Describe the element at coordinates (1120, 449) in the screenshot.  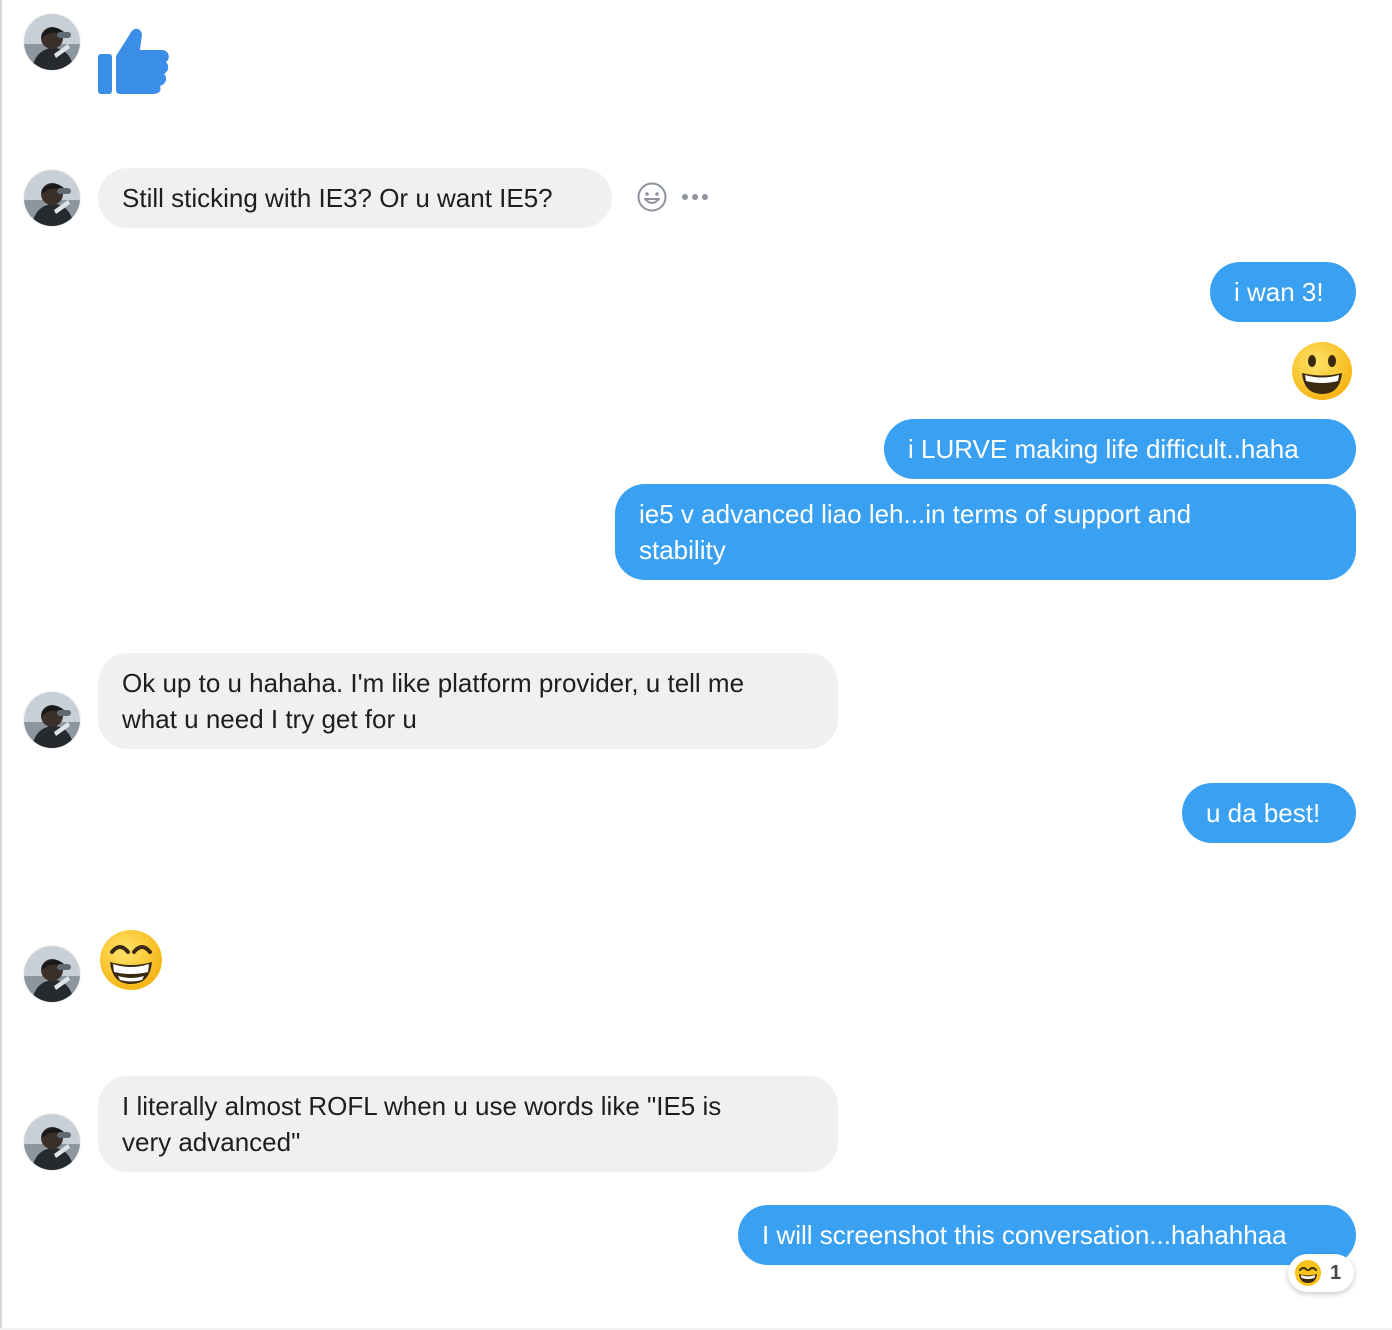
I see `outgoing-message: i LURVE making life difficult..haha` at that location.